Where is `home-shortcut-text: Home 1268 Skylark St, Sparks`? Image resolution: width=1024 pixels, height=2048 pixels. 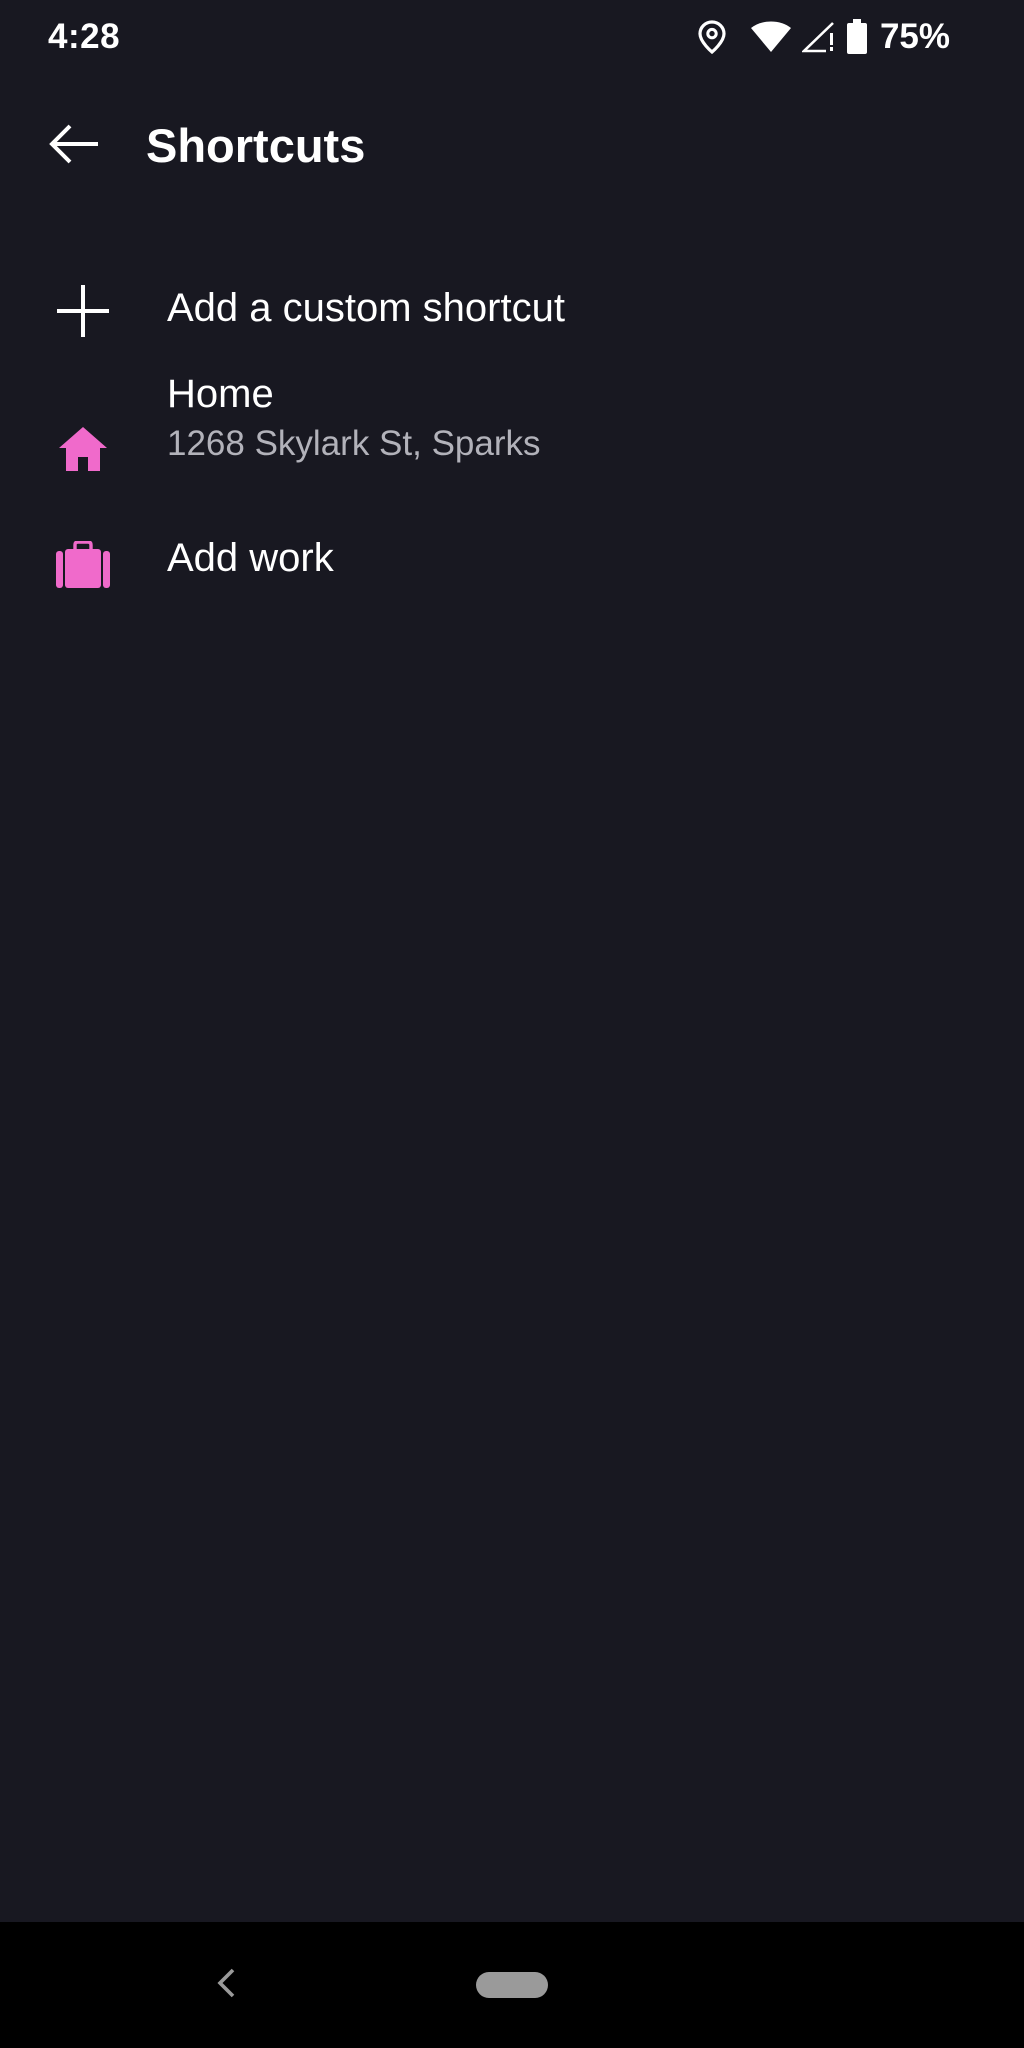 home-shortcut-text: Home 1268 Skylark St, Sparks is located at coordinates (354, 418).